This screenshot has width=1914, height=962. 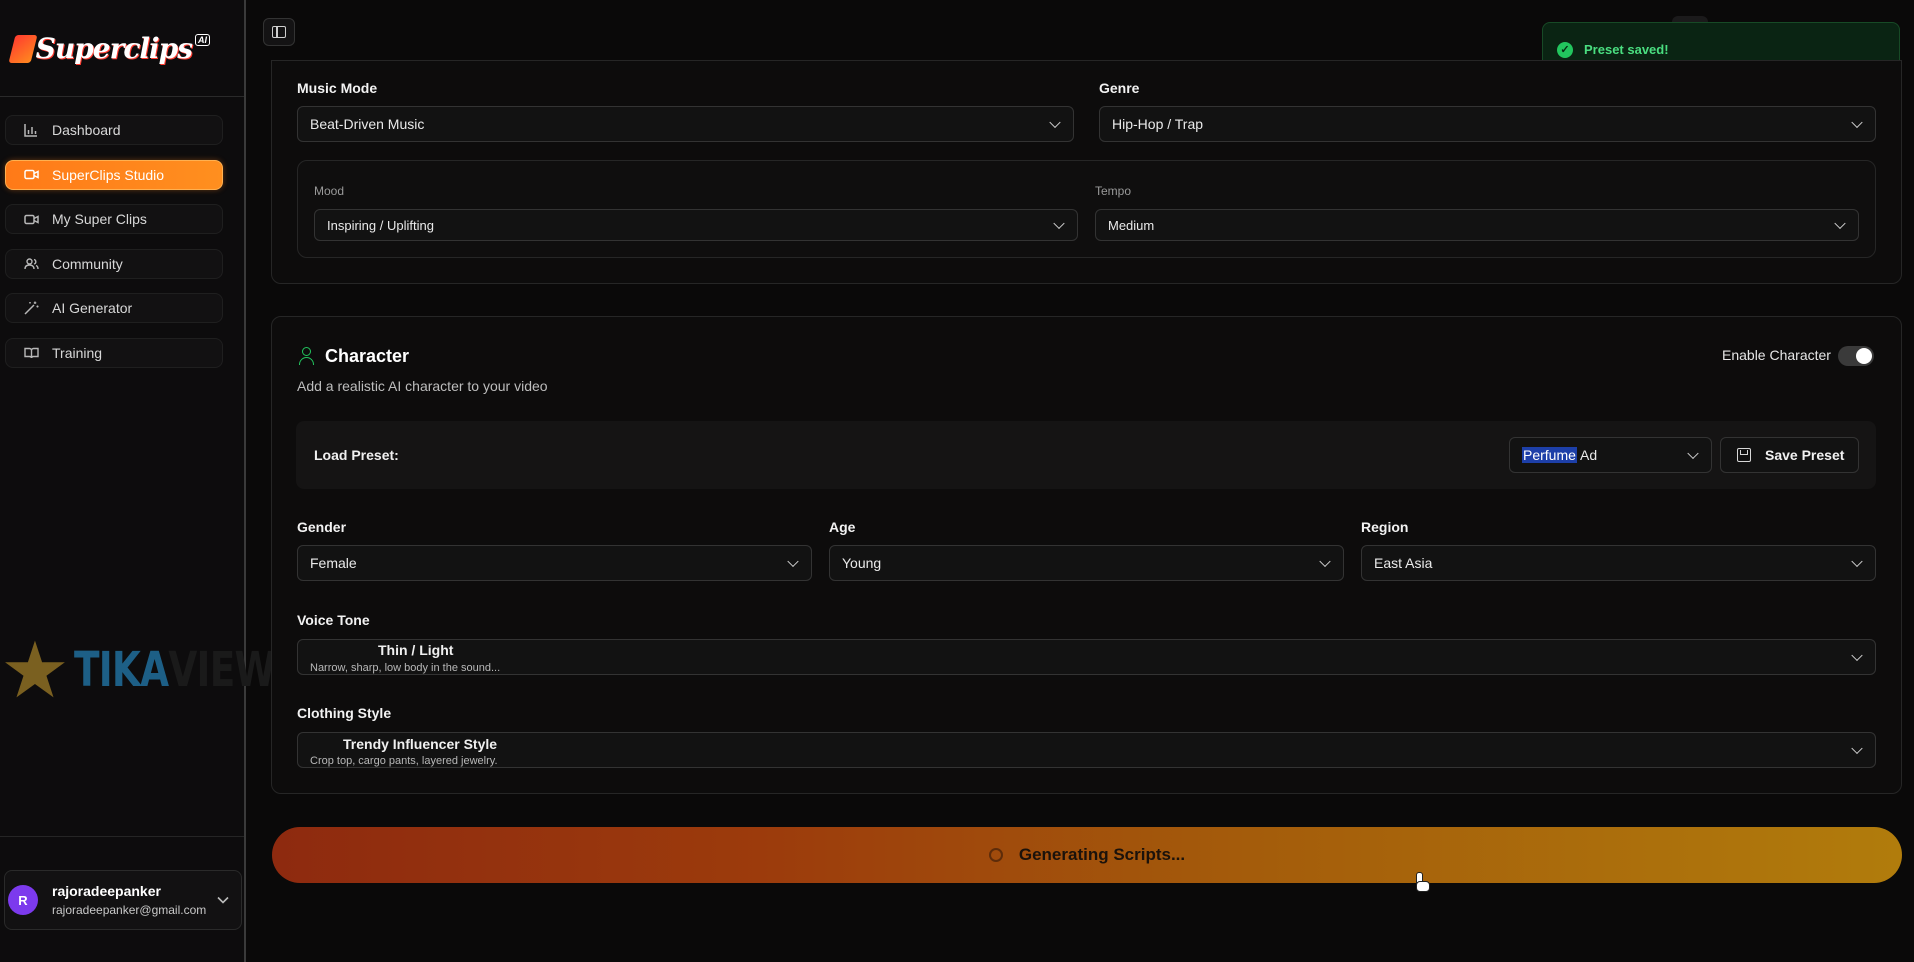 I want to click on check-circle-icon: ✓, so click(x=1565, y=49).